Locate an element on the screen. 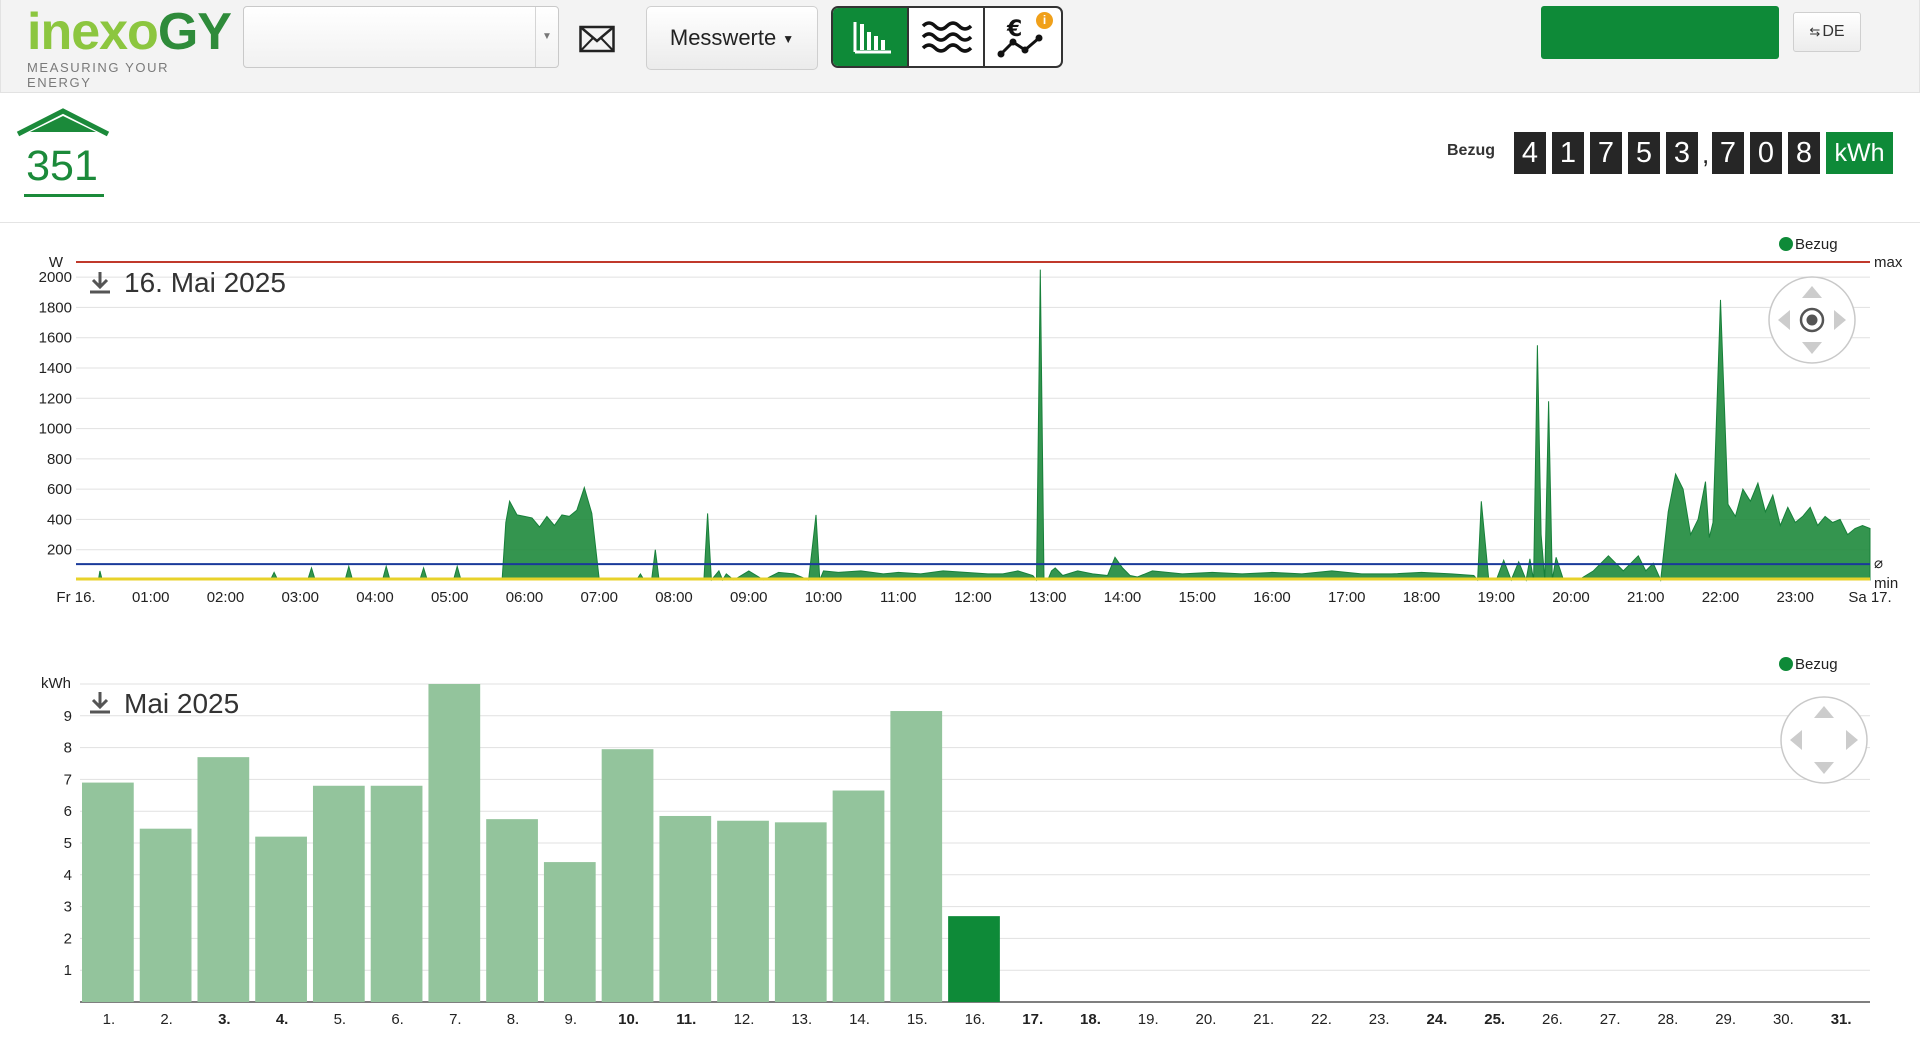 This screenshot has height=1053, width=1920. counter-digit: 7 is located at coordinates (1606, 153).